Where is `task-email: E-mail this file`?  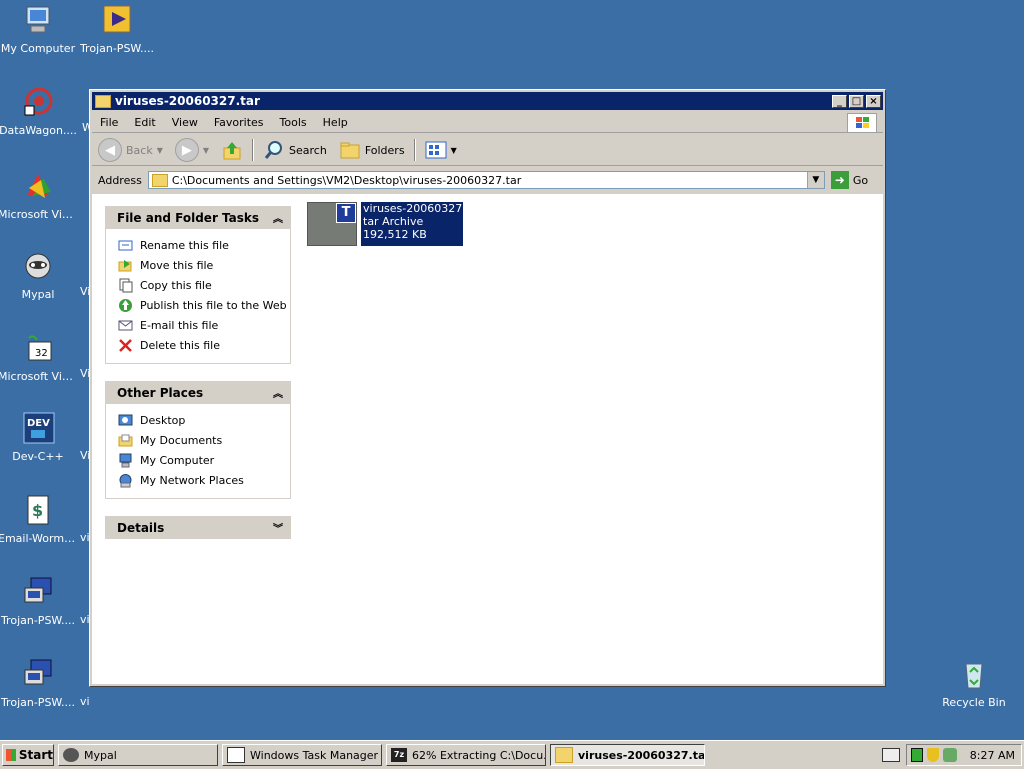 task-email: E-mail this file is located at coordinates (198, 325).